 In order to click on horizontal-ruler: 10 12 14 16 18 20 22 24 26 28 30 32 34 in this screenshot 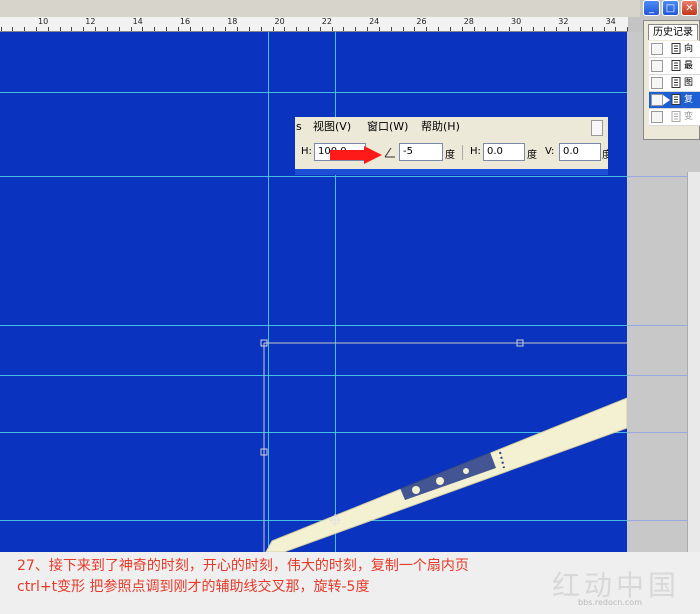, I will do `click(314, 24)`.